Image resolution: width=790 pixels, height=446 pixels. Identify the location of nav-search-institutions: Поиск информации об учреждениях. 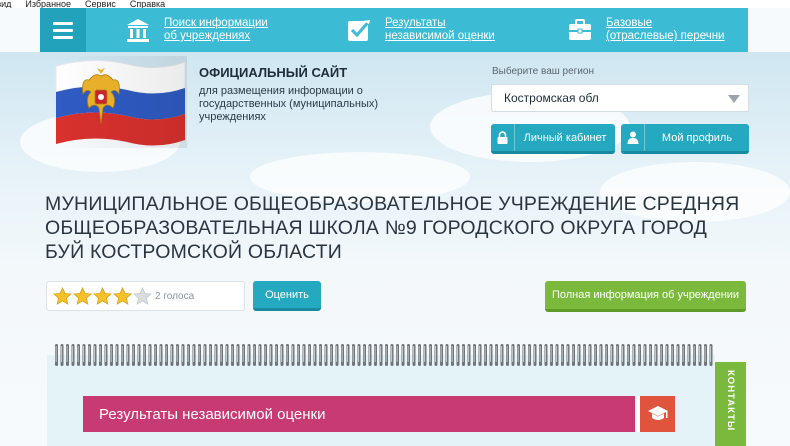
(196, 30).